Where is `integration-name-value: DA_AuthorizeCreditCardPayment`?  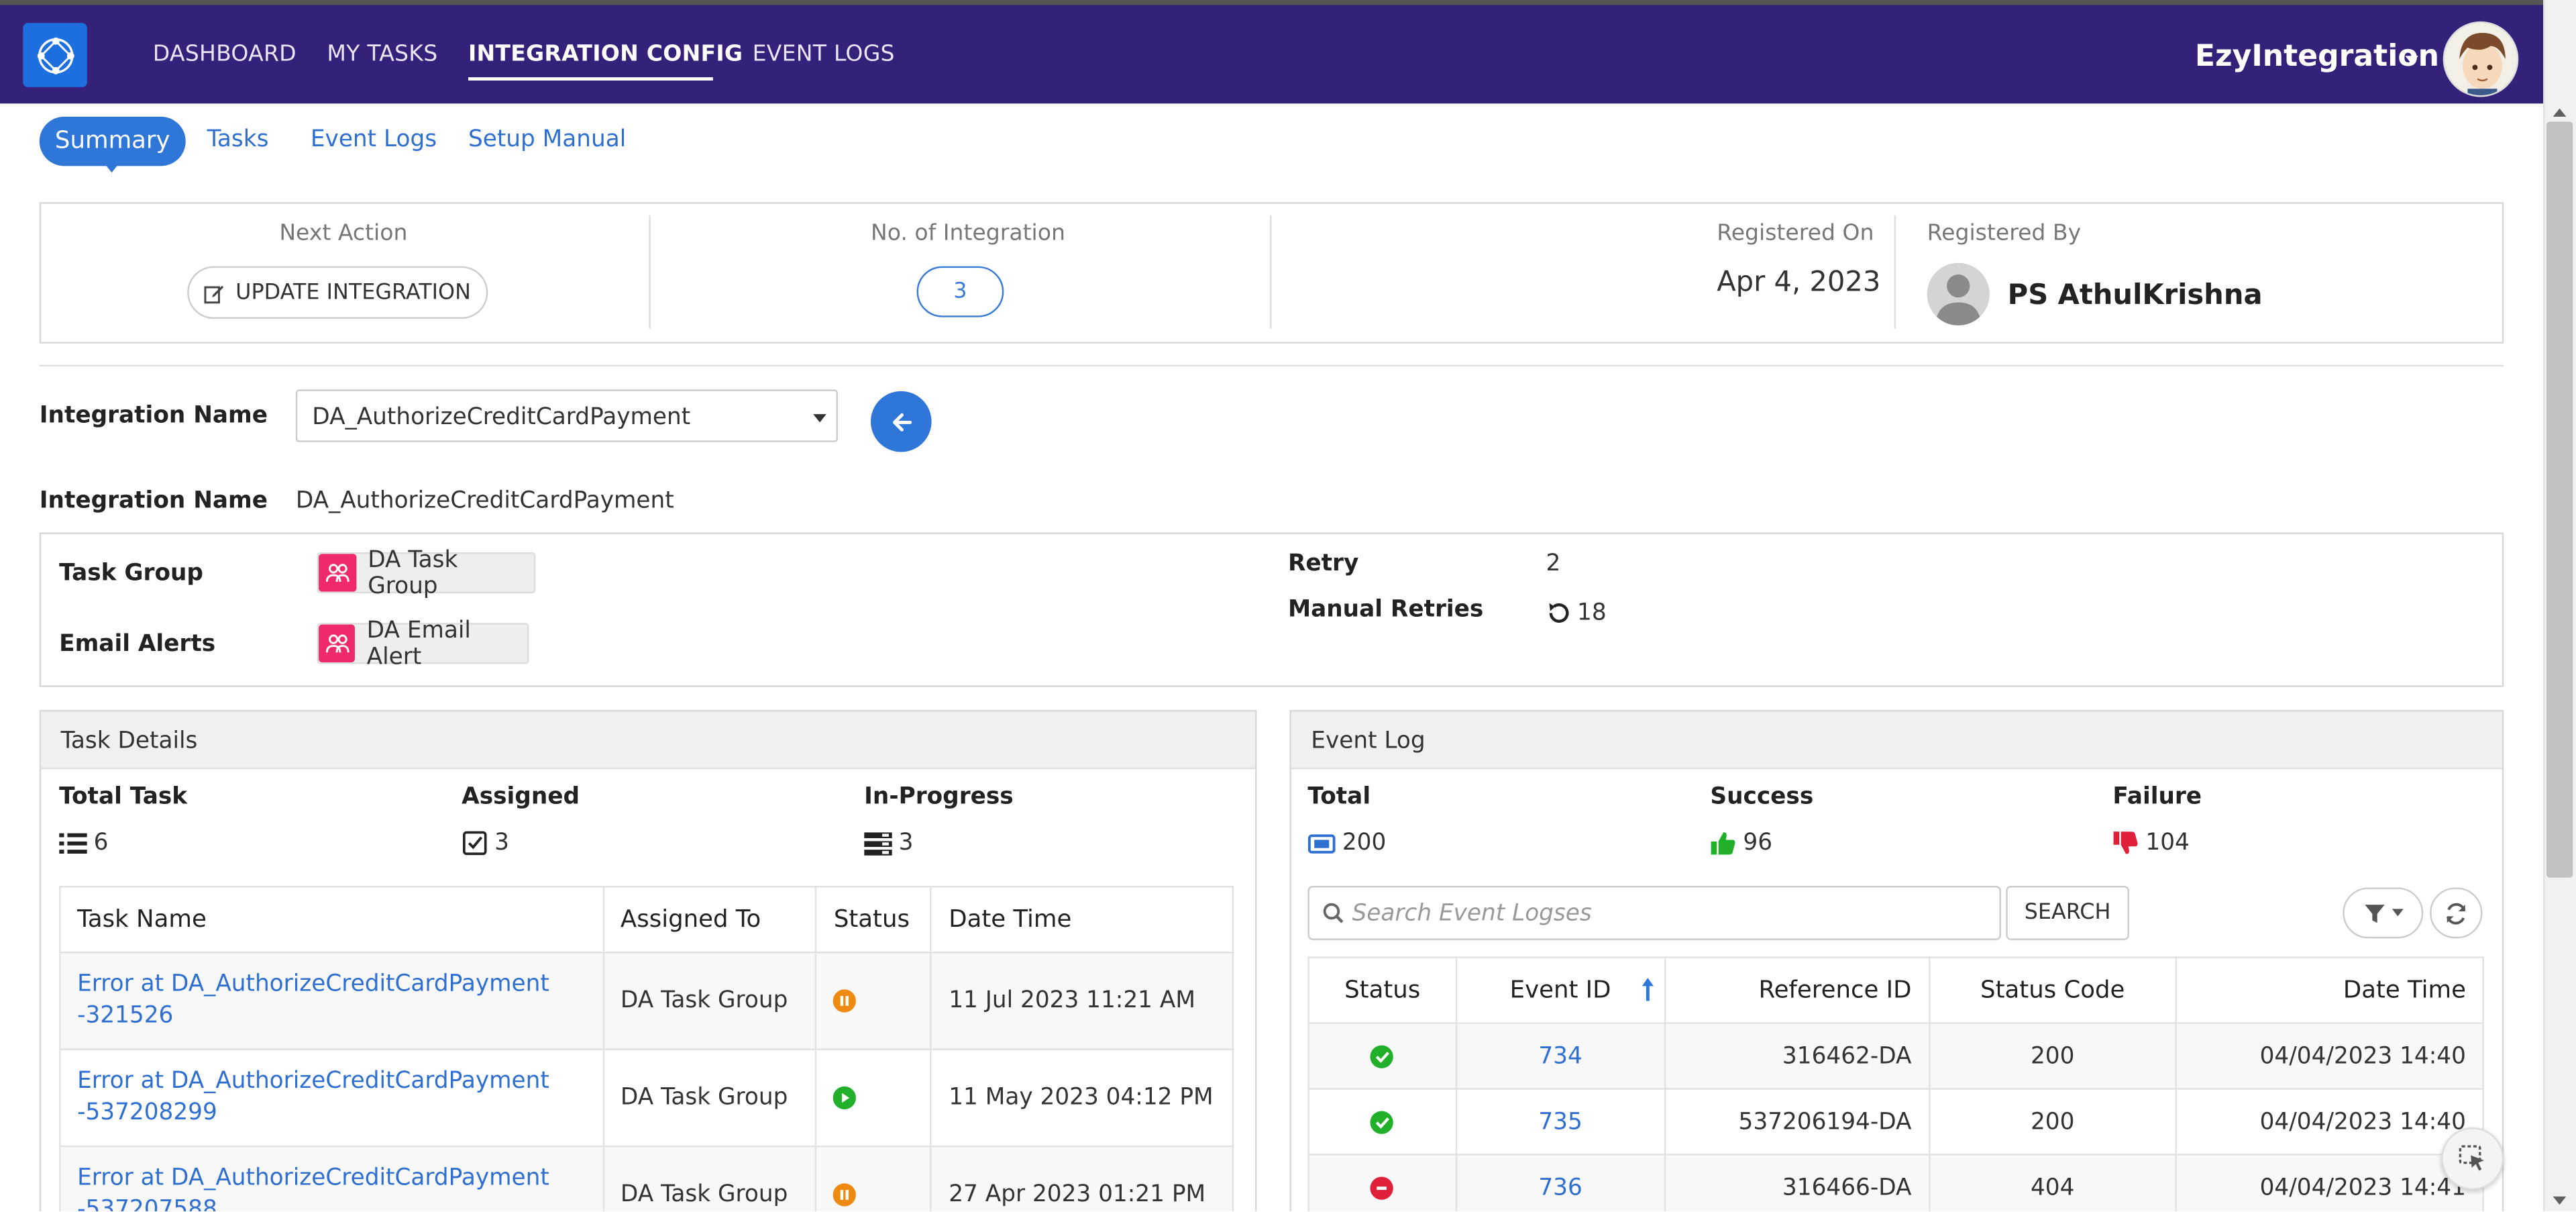 integration-name-value: DA_AuthorizeCreditCardPayment is located at coordinates (484, 501).